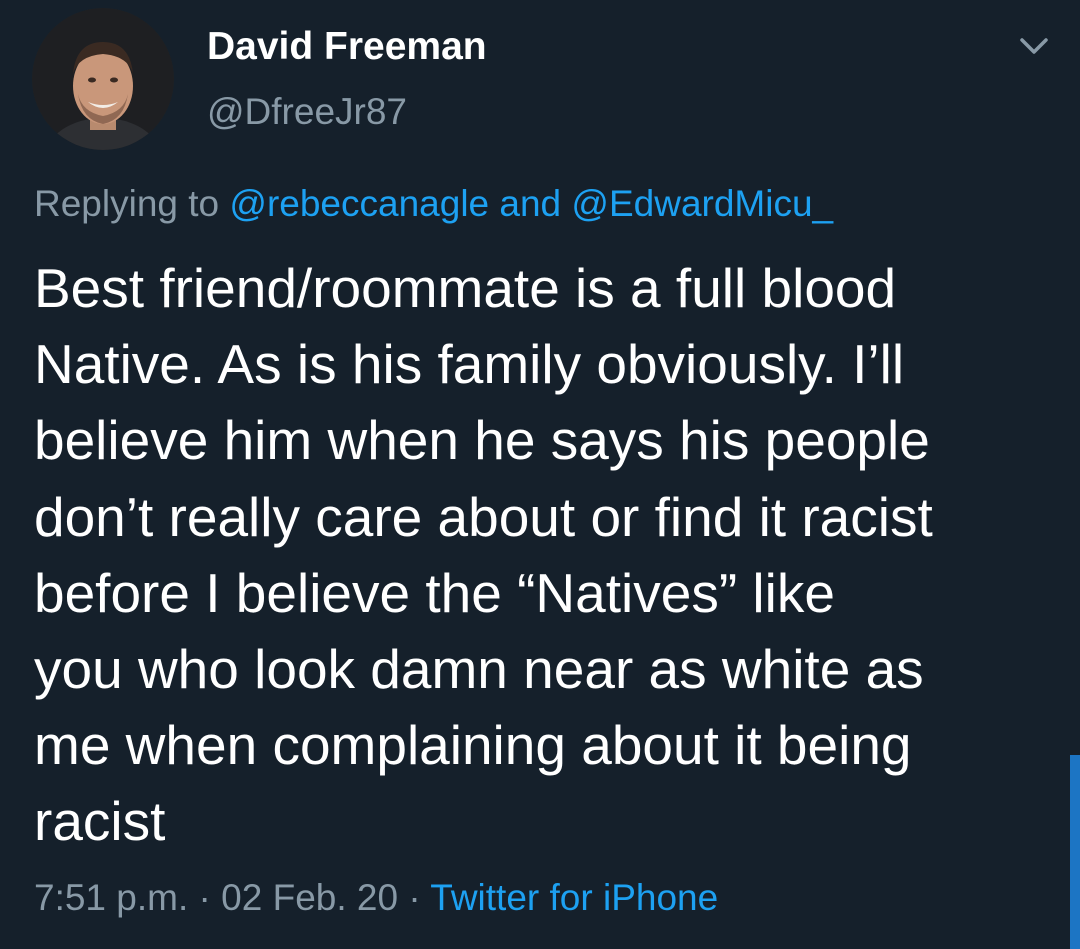 Image resolution: width=1080 pixels, height=949 pixels. Describe the element at coordinates (702, 203) in the screenshot. I see `mention-link: @EdwardMicu_` at that location.